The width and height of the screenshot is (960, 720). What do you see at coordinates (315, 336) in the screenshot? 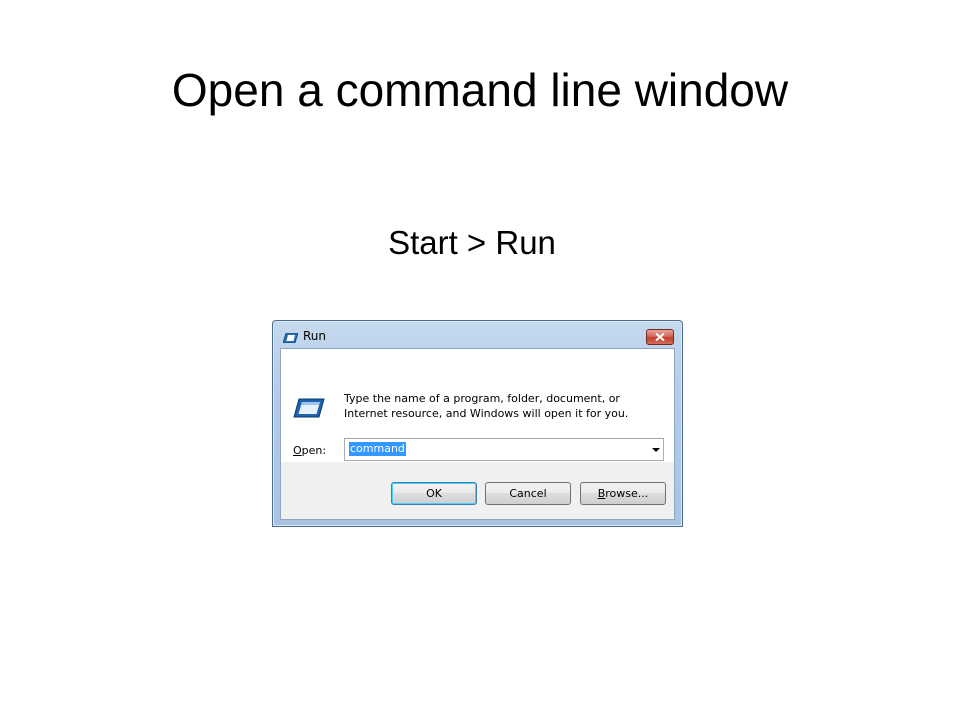
I see `window-title: Run` at bounding box center [315, 336].